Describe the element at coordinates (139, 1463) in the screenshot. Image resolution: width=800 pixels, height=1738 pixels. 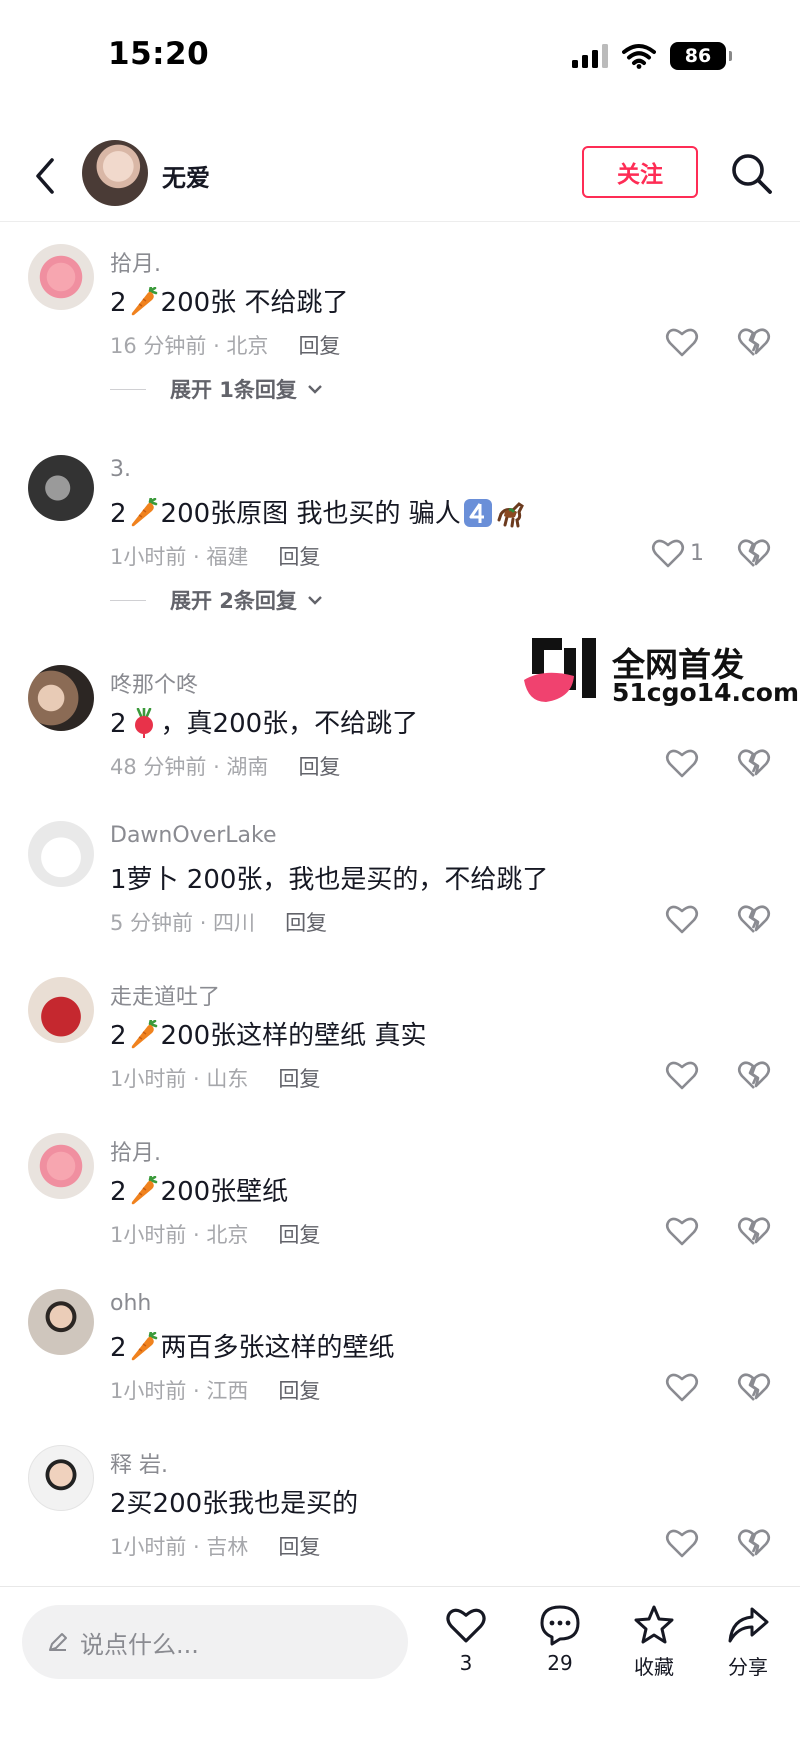
I see `comment-username: 释 岩.` at that location.